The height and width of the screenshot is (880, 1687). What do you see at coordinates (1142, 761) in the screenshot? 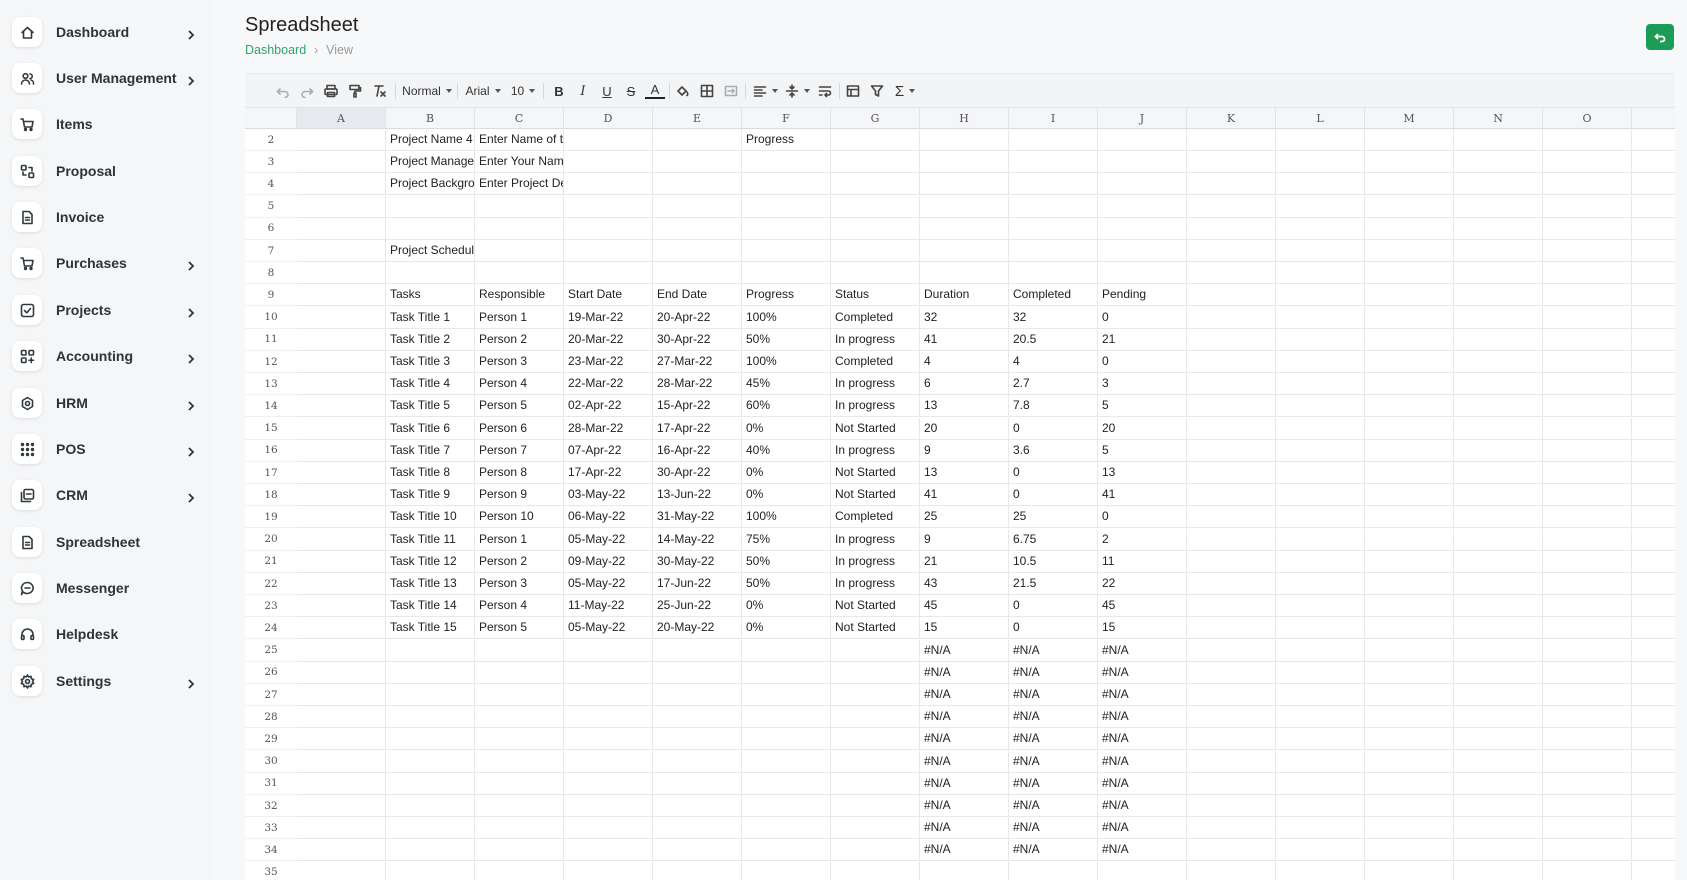
I see `cell-j: #N/A` at bounding box center [1142, 761].